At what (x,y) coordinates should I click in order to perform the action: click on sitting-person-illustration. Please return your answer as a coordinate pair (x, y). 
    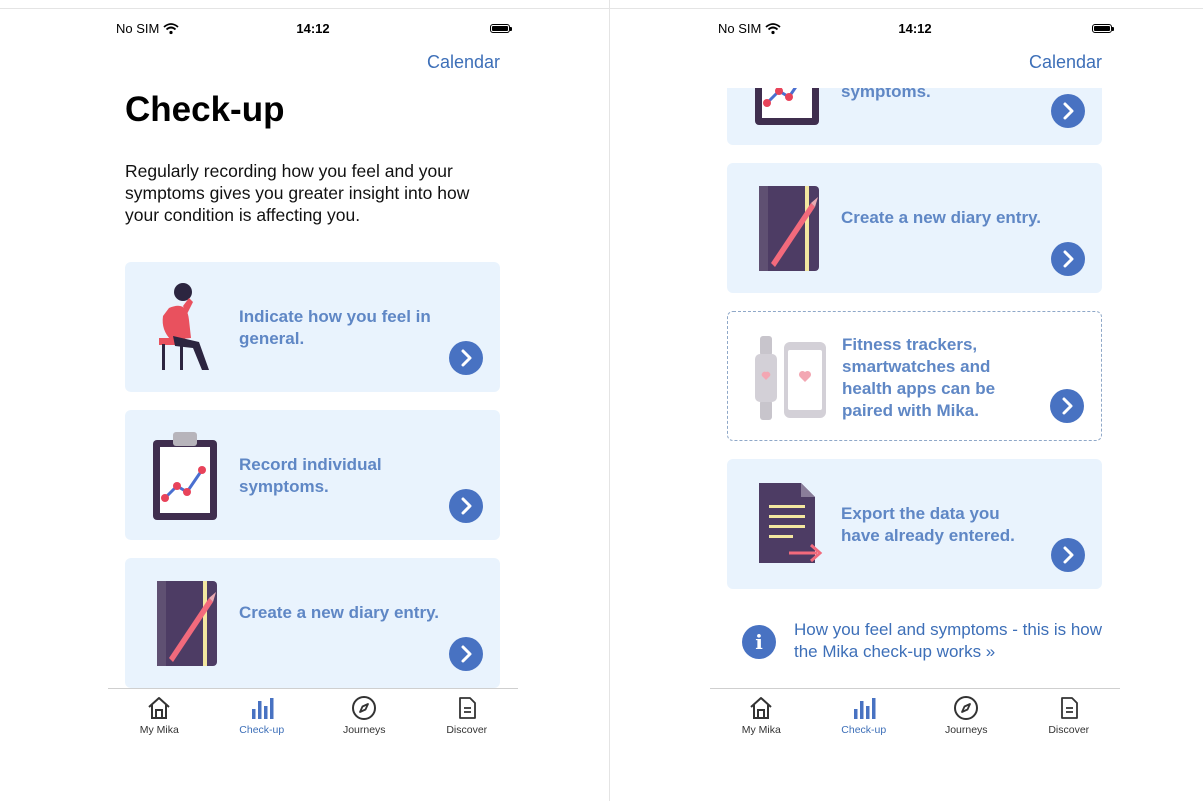
    Looking at the image, I should click on (187, 327).